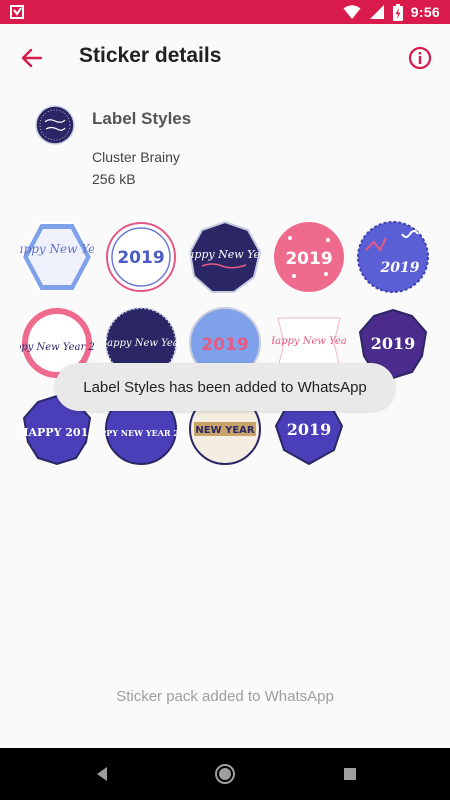  What do you see at coordinates (141, 343) in the screenshot?
I see `sticker-7-text: Happy New Year` at bounding box center [141, 343].